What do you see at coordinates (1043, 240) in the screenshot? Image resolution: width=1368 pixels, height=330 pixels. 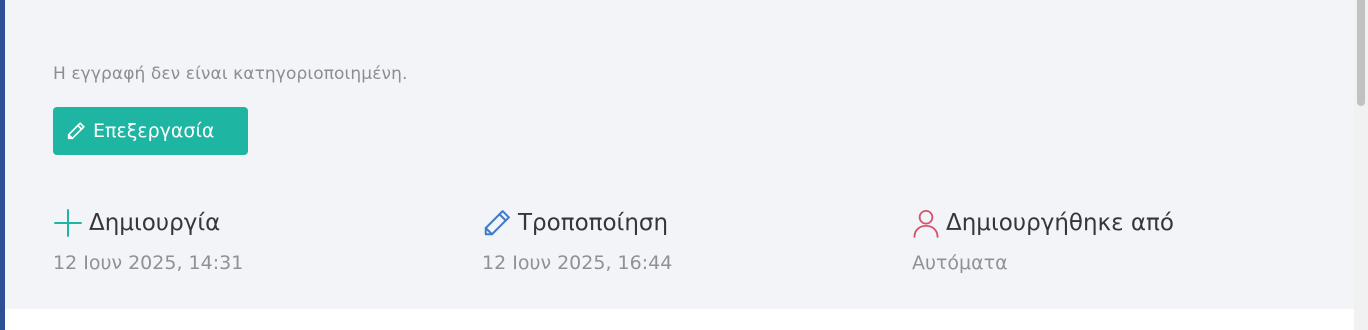 I see `meta-created-by: Δημιουργήθηκε από Αυτόματα` at bounding box center [1043, 240].